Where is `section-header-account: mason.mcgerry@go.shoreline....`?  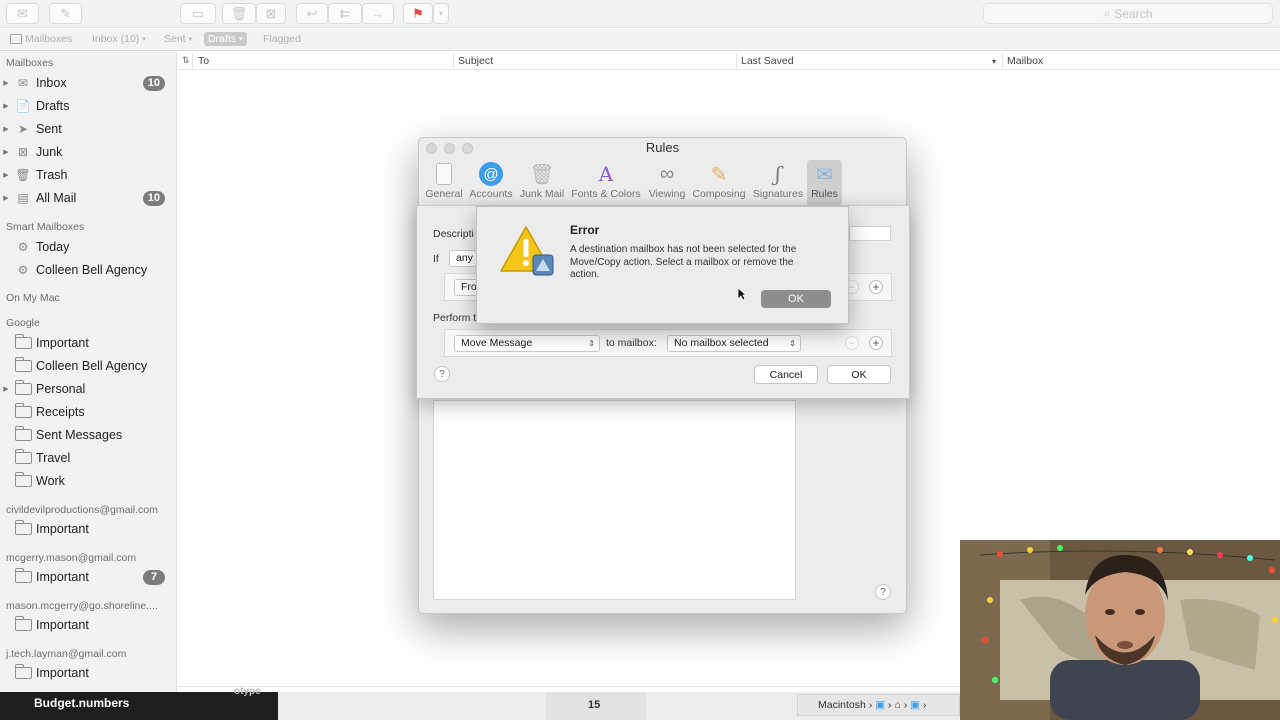 section-header-account: mason.mcgerry@go.shoreline.... is located at coordinates (82, 606).